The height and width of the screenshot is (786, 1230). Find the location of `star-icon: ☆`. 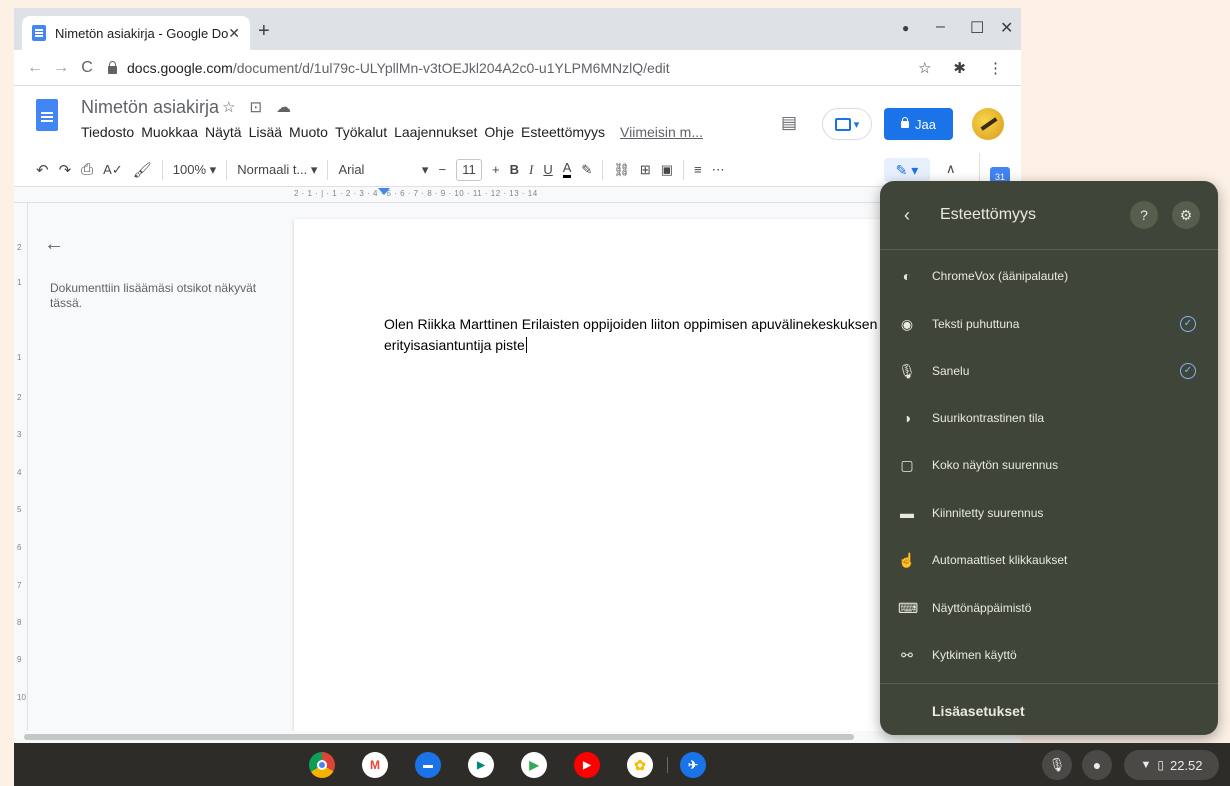

star-icon: ☆ is located at coordinates (228, 107).